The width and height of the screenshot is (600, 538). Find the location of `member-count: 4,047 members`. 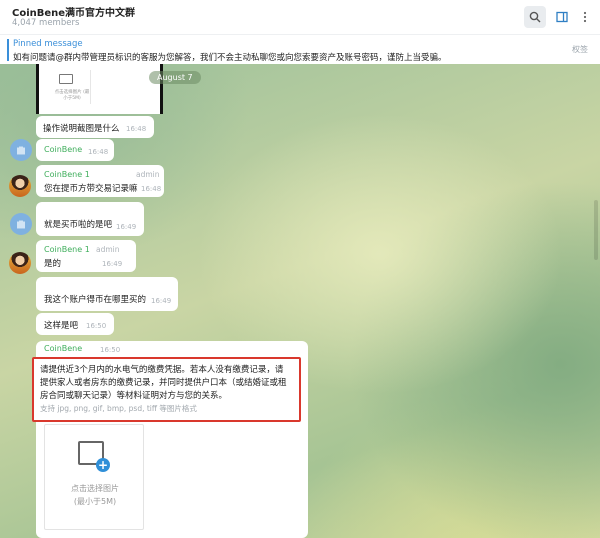

member-count: 4,047 members is located at coordinates (46, 23).